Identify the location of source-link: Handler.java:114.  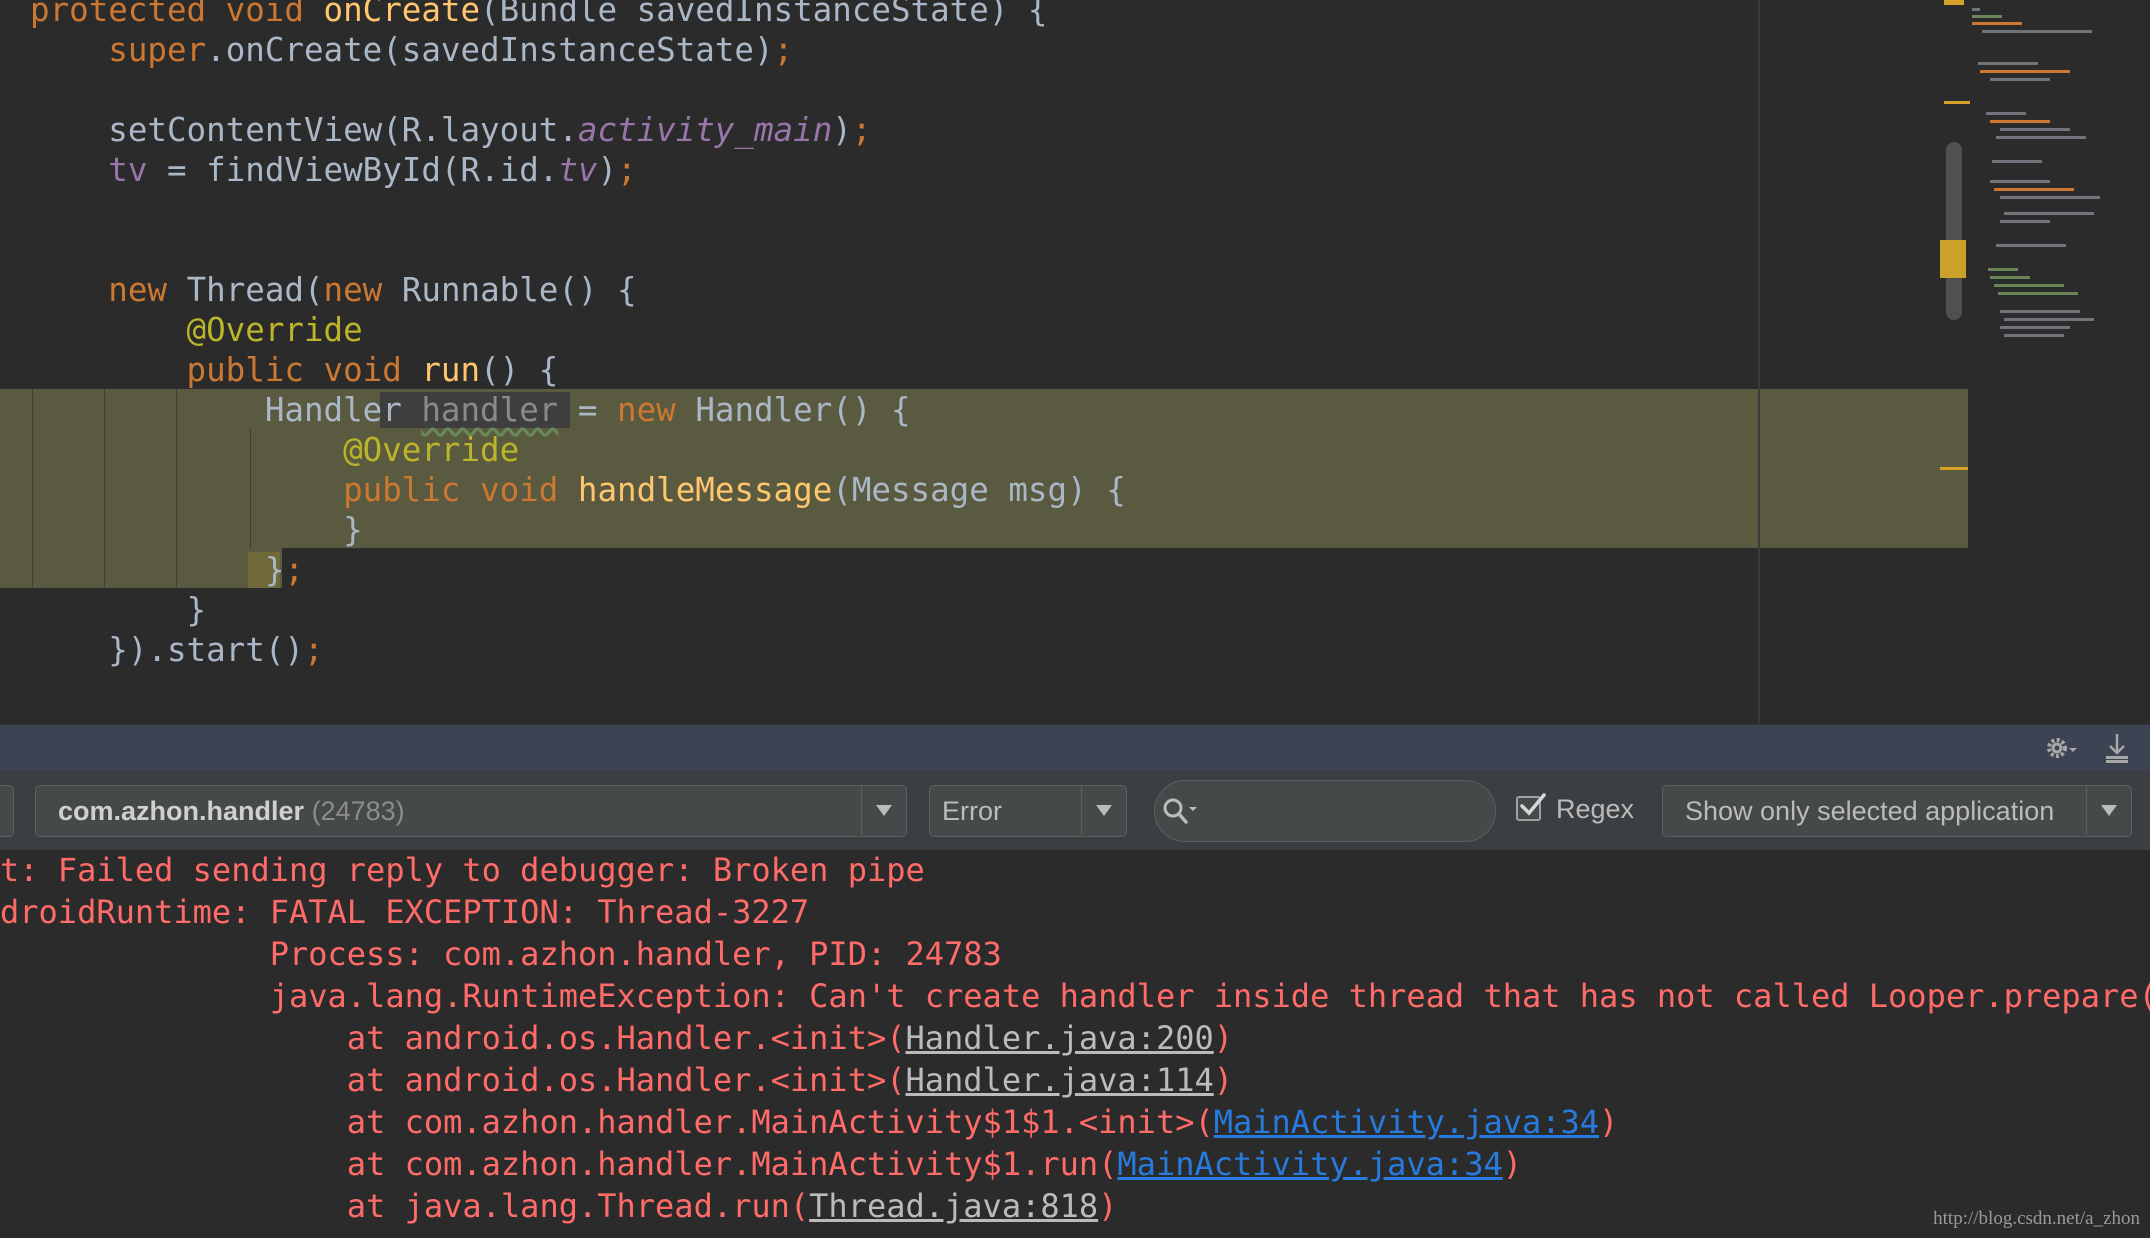
(1059, 1080).